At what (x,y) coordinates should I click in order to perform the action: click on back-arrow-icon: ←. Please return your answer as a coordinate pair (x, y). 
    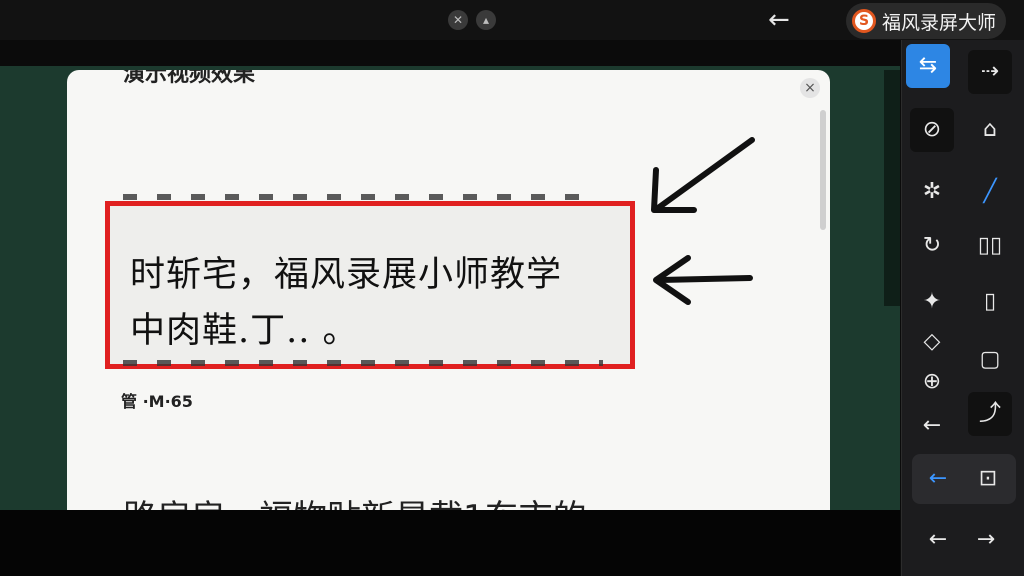
    Looking at the image, I should click on (779, 20).